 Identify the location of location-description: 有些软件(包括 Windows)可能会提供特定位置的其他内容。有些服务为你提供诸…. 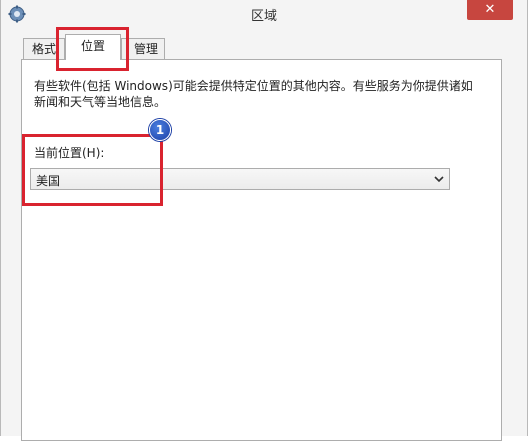
(253, 94).